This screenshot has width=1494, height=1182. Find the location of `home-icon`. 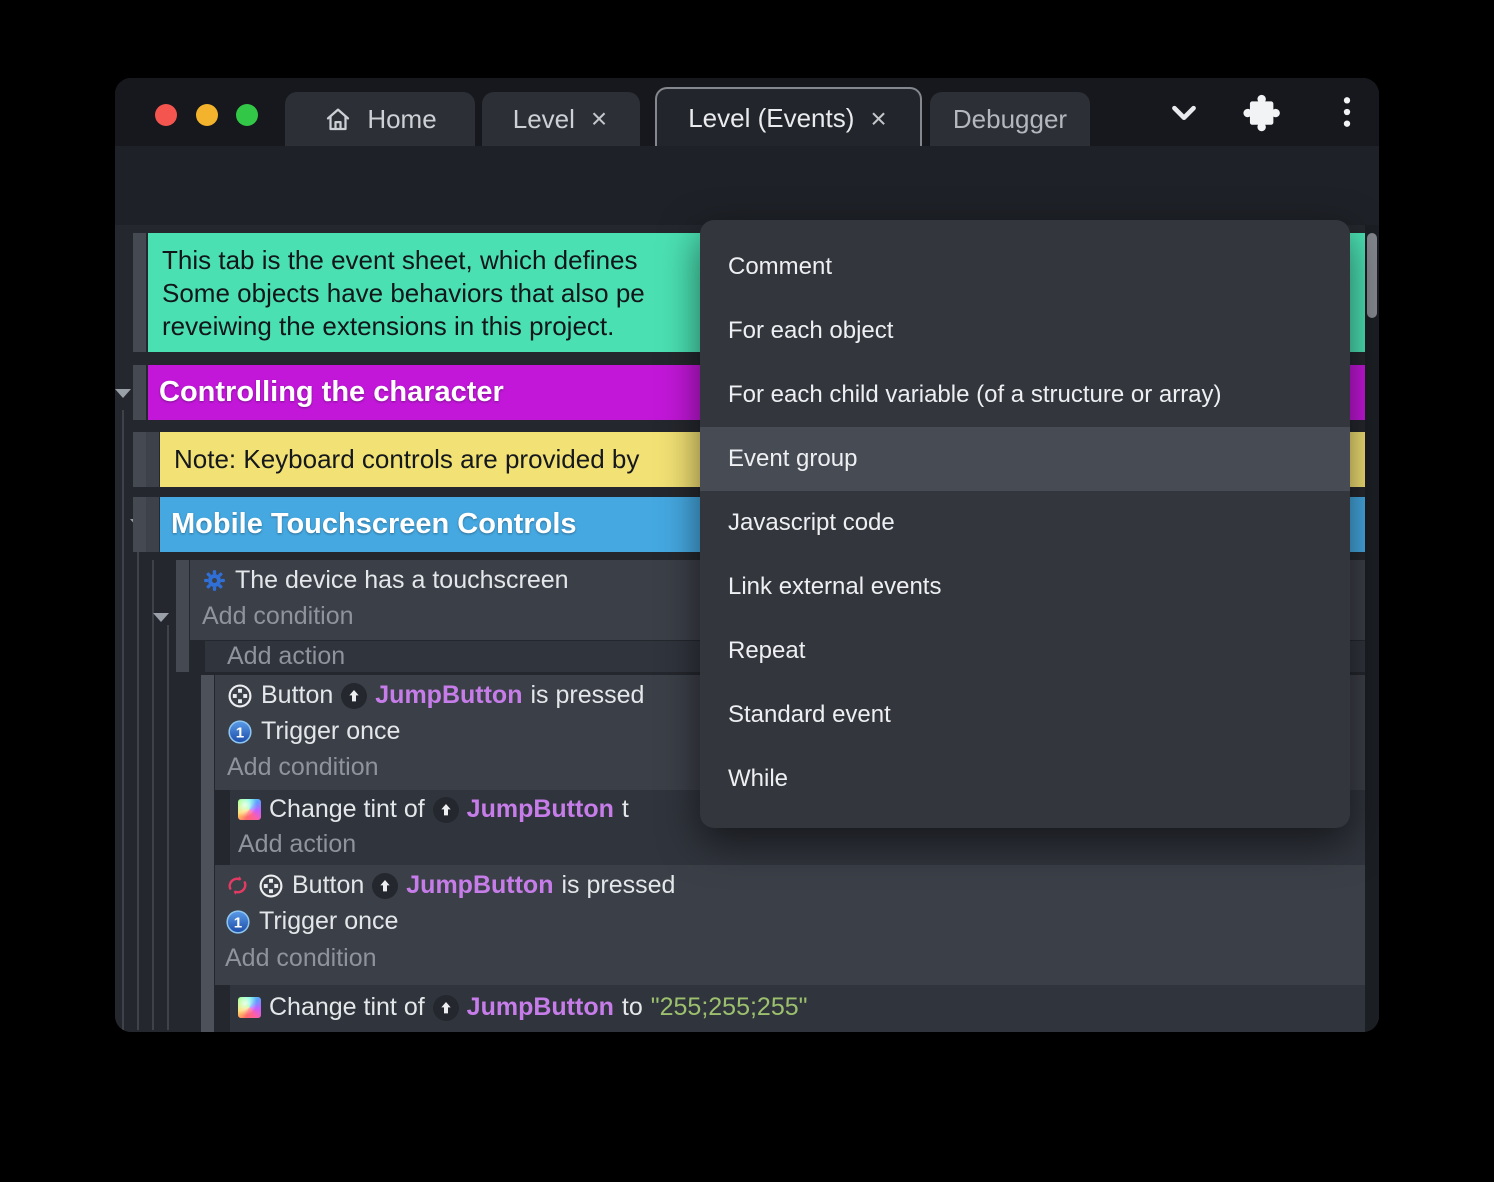

home-icon is located at coordinates (338, 119).